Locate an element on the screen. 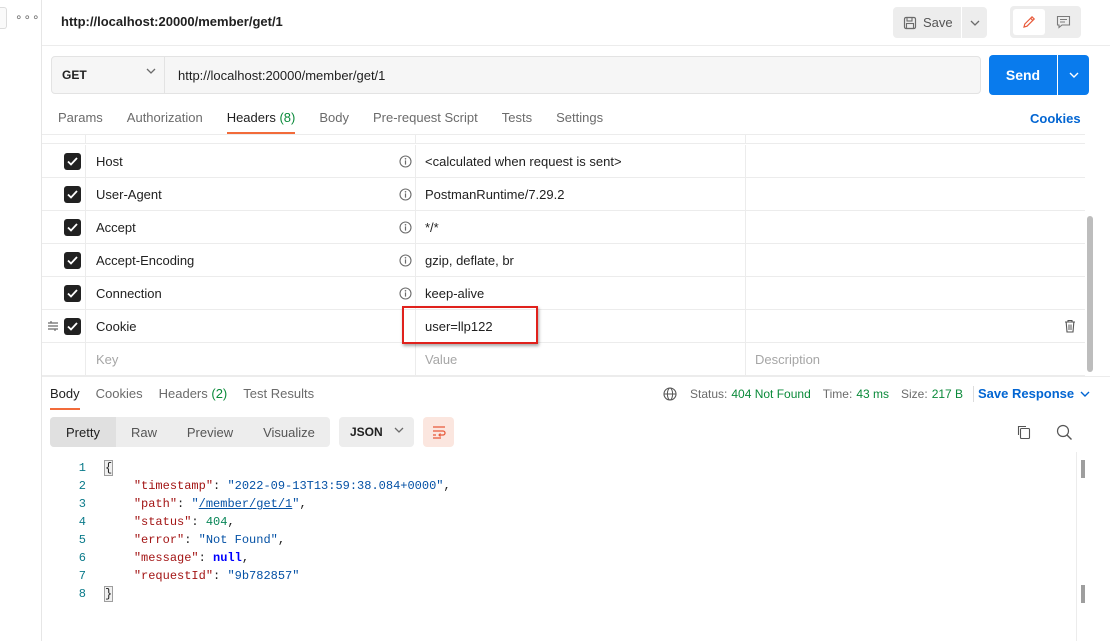  tab-params: Params is located at coordinates (80, 122).